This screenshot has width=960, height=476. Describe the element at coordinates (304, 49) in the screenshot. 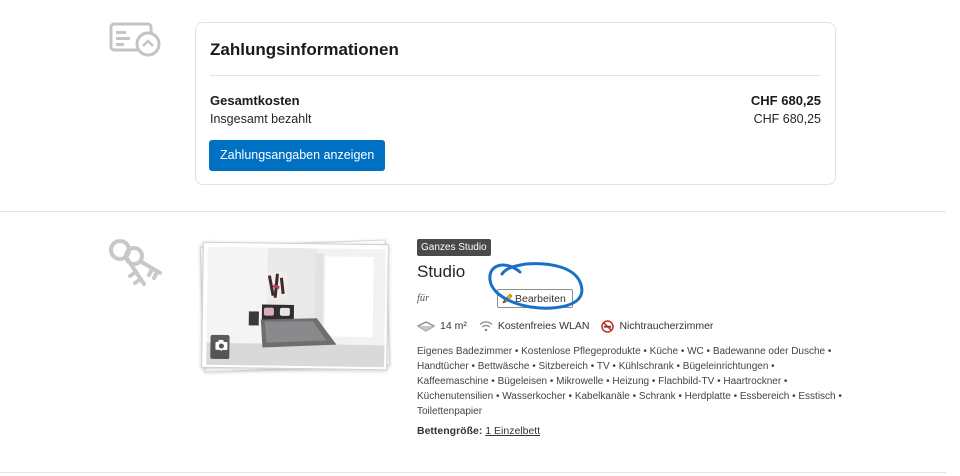

I see `payment-title: Zahlungsinformationen` at that location.